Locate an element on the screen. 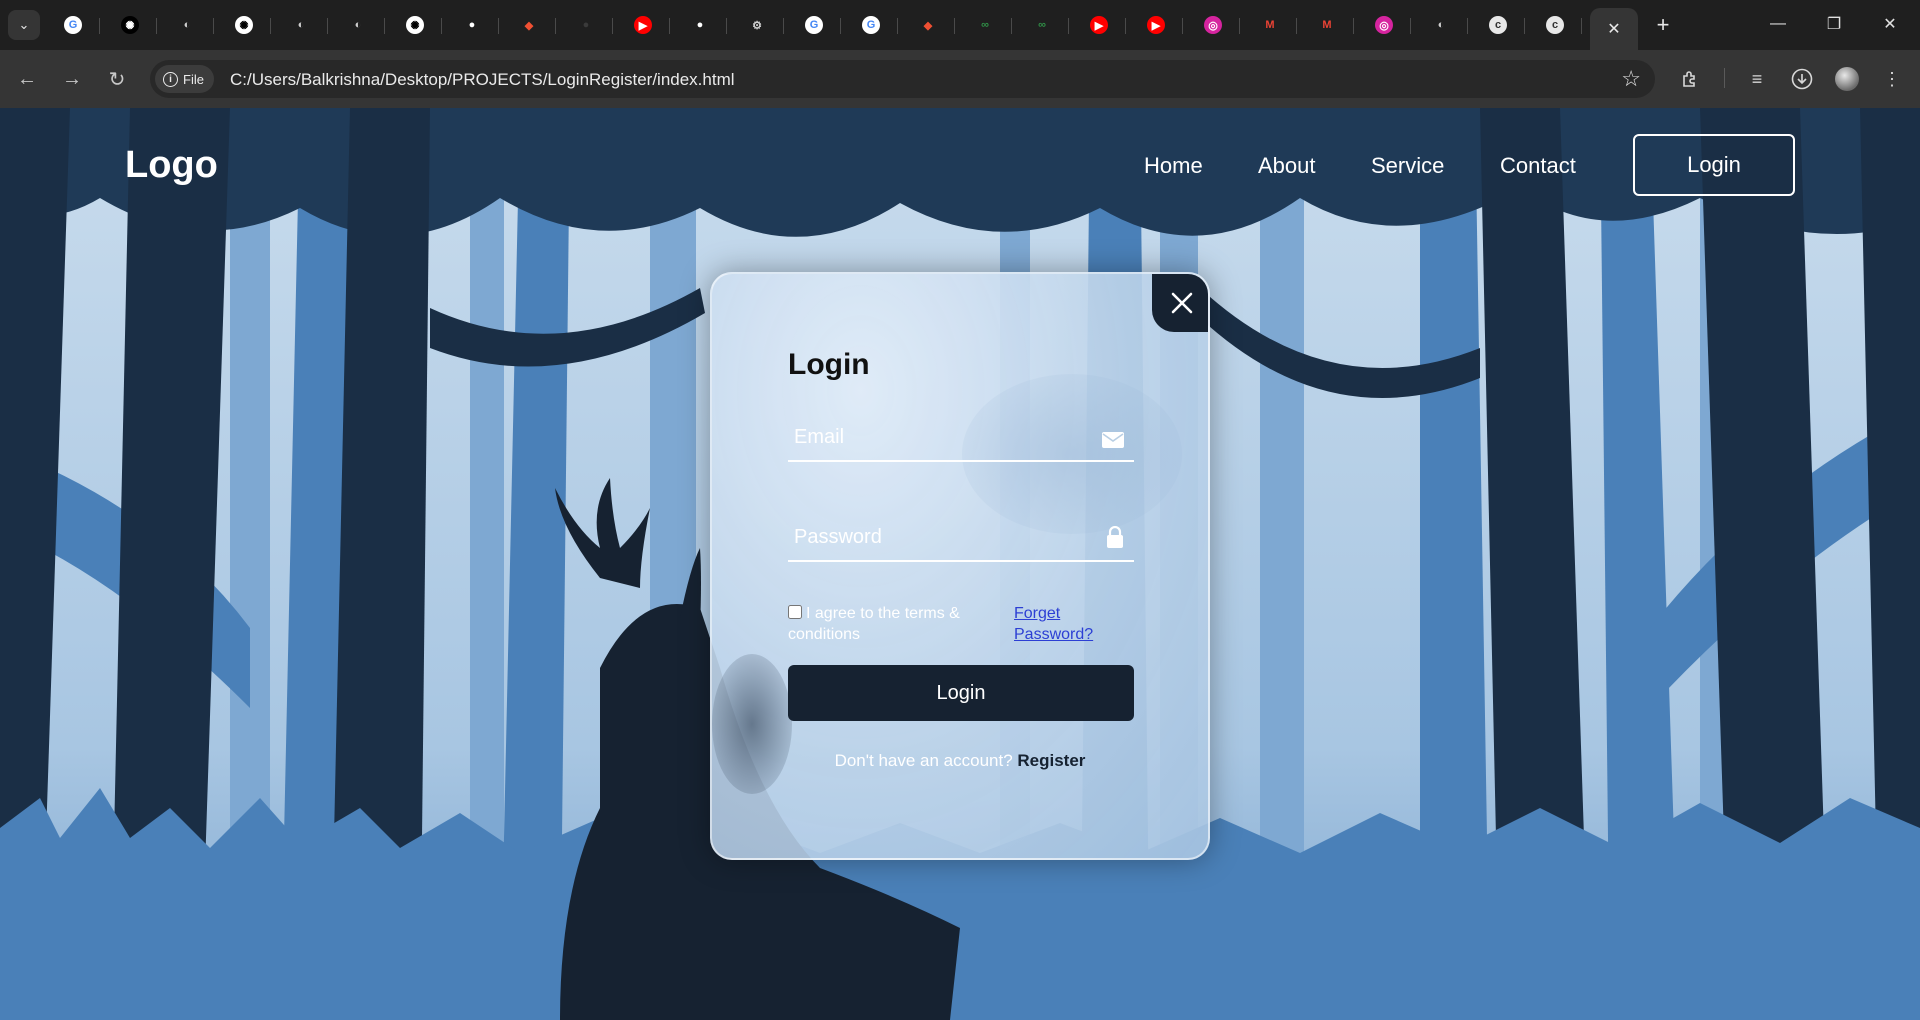 The image size is (1920, 1020). password-field is located at coordinates (961, 534).